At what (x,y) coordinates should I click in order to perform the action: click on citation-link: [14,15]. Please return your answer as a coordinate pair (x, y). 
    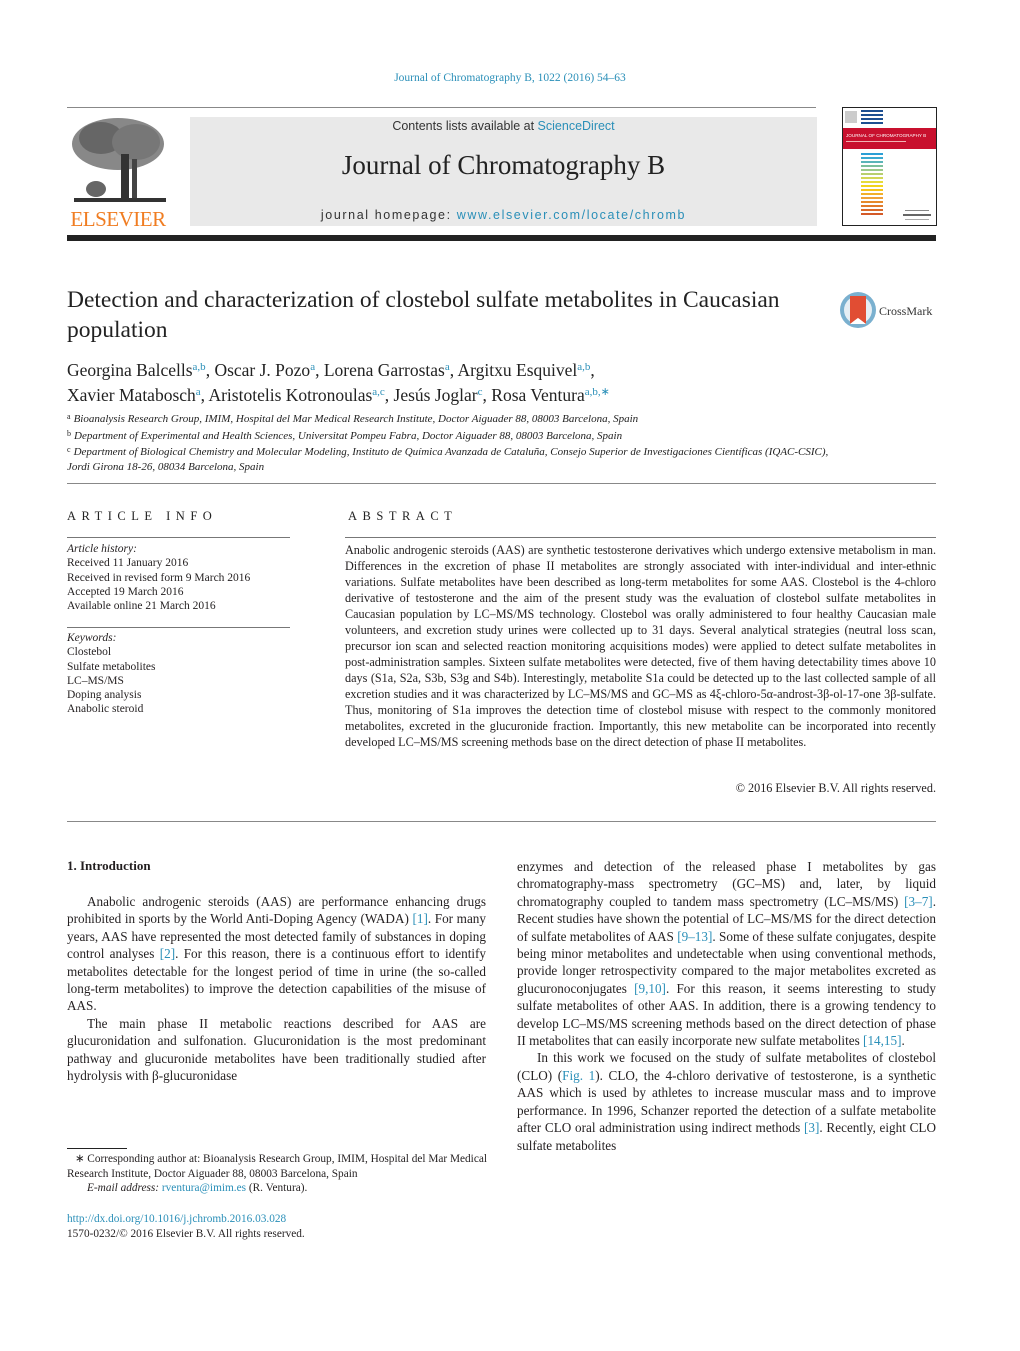
    Looking at the image, I should click on (882, 1040).